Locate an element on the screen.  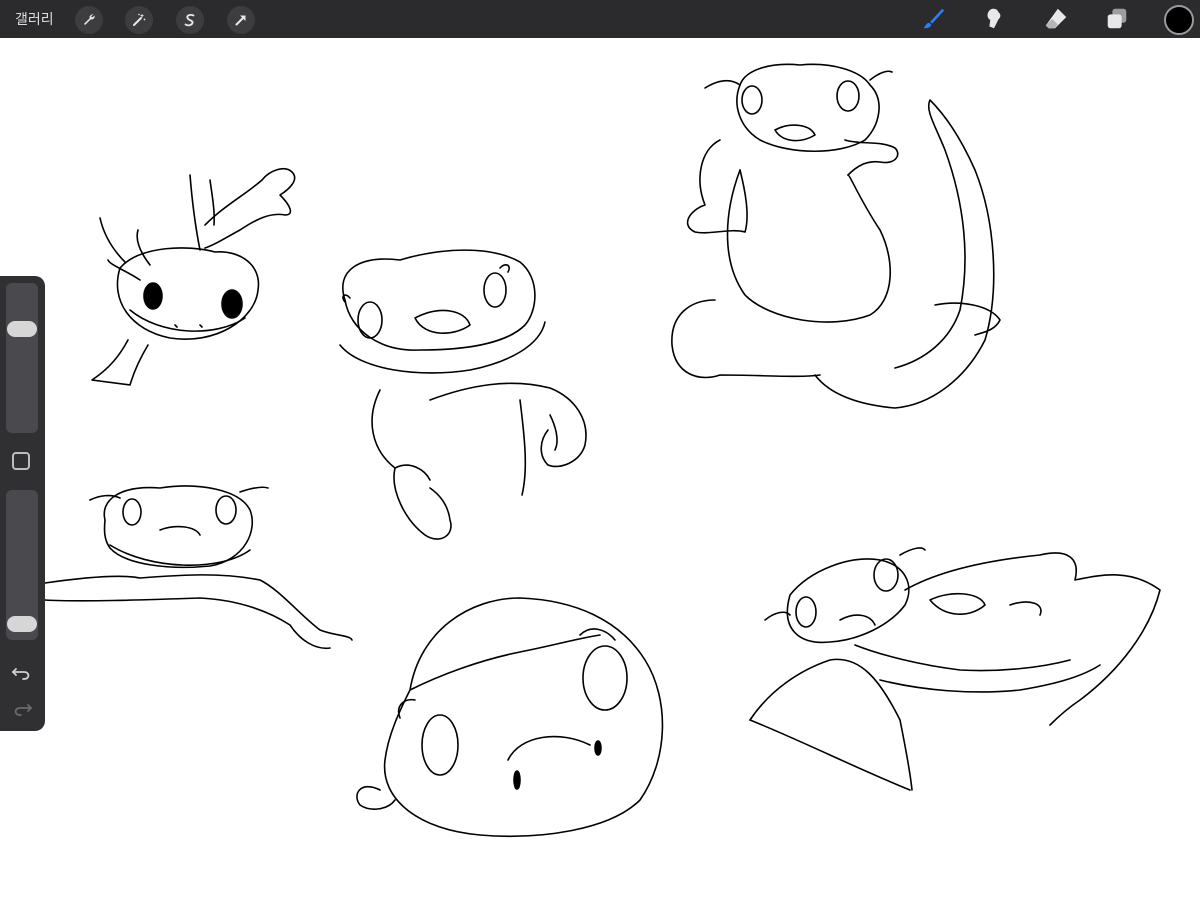
selection-button is located at coordinates (190, 20).